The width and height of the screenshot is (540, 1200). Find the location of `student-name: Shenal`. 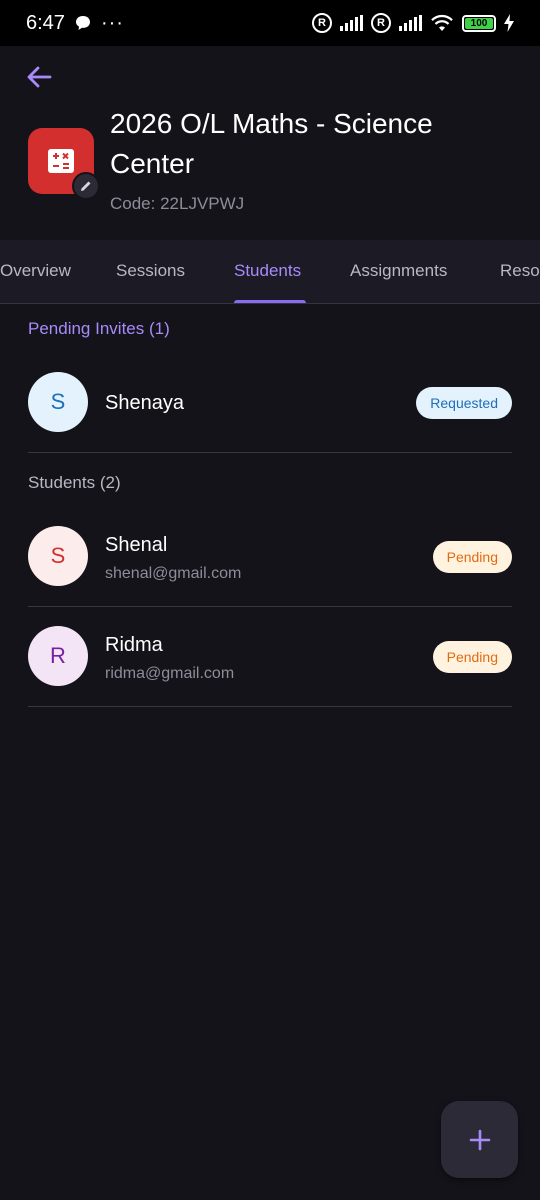

student-name: Shenal is located at coordinates (136, 545).